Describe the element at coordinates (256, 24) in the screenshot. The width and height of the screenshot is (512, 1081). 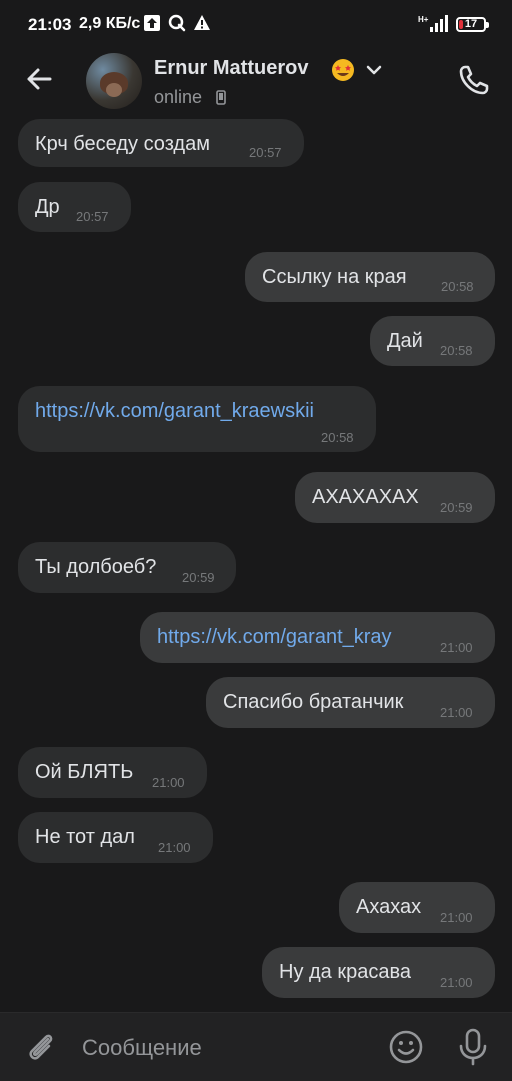
I see `status-bar: 21:03 2,9 КБ/с H+ 17` at that location.